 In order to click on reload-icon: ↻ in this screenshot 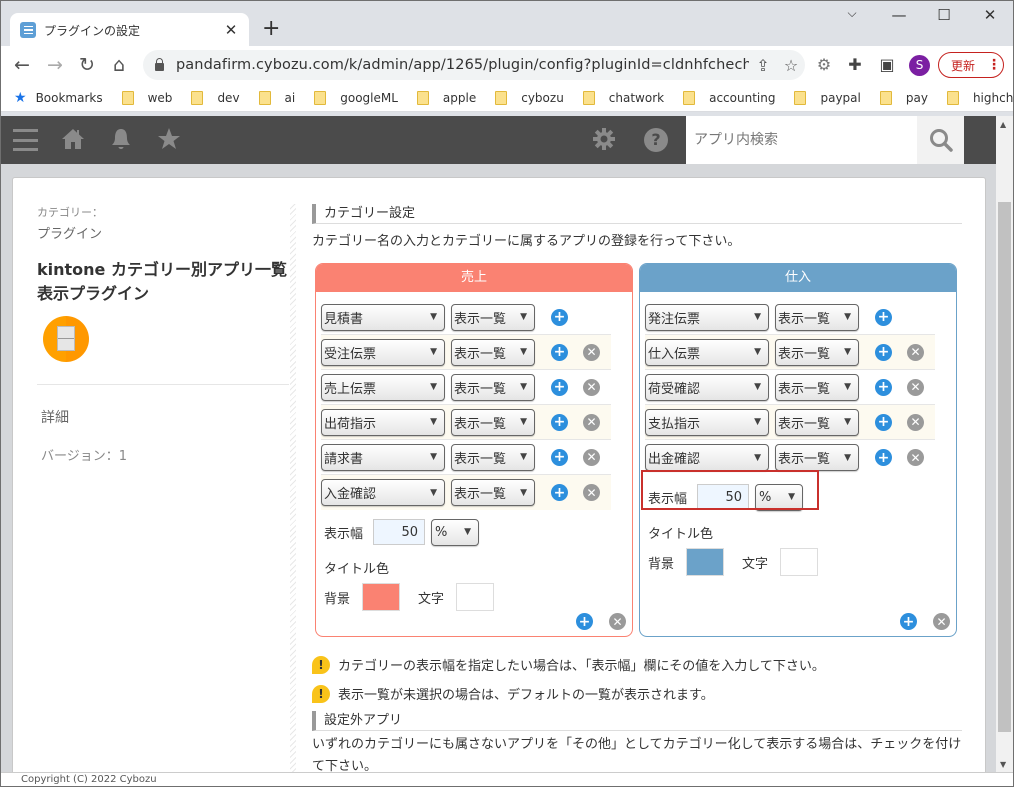, I will do `click(87, 65)`.